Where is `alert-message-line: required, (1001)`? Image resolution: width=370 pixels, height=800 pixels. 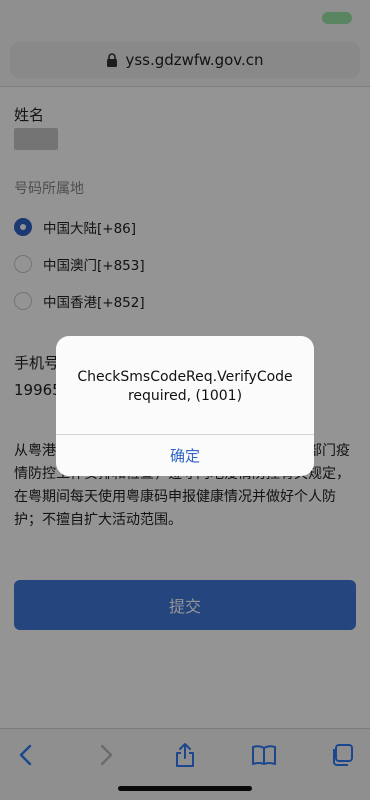 alert-message-line: required, (1001) is located at coordinates (185, 396).